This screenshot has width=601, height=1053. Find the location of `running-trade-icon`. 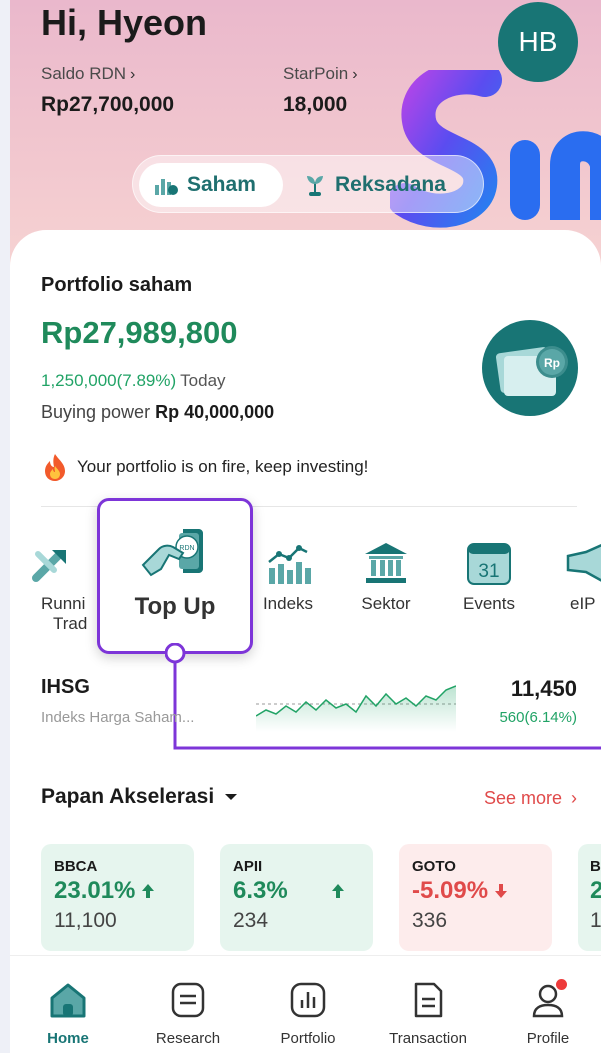

running-trade-icon is located at coordinates (49, 566).